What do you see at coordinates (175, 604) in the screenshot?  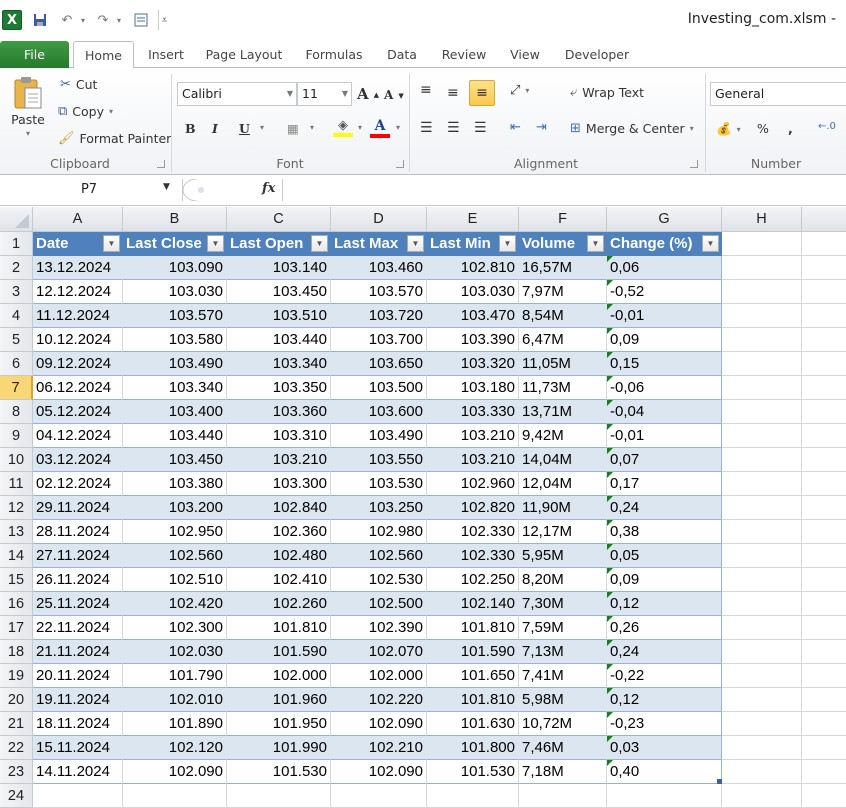 I see `table-cell: 102.420` at bounding box center [175, 604].